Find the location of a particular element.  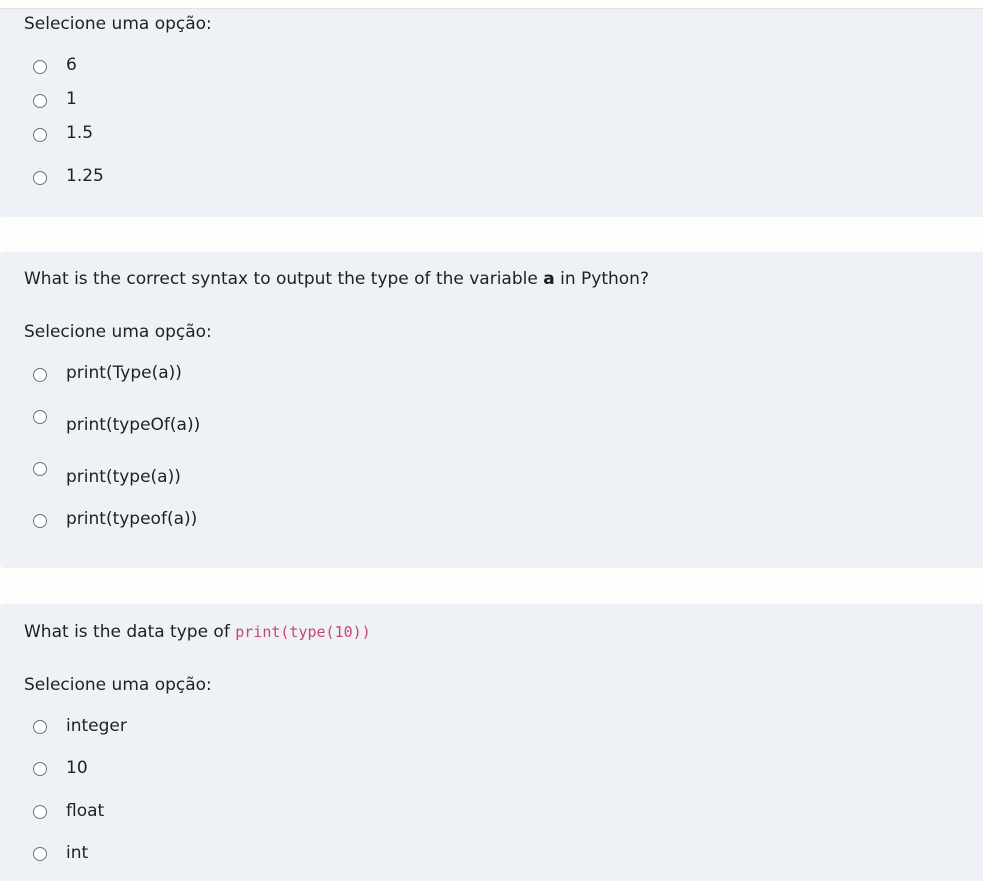

option-label: float is located at coordinates (85, 811).